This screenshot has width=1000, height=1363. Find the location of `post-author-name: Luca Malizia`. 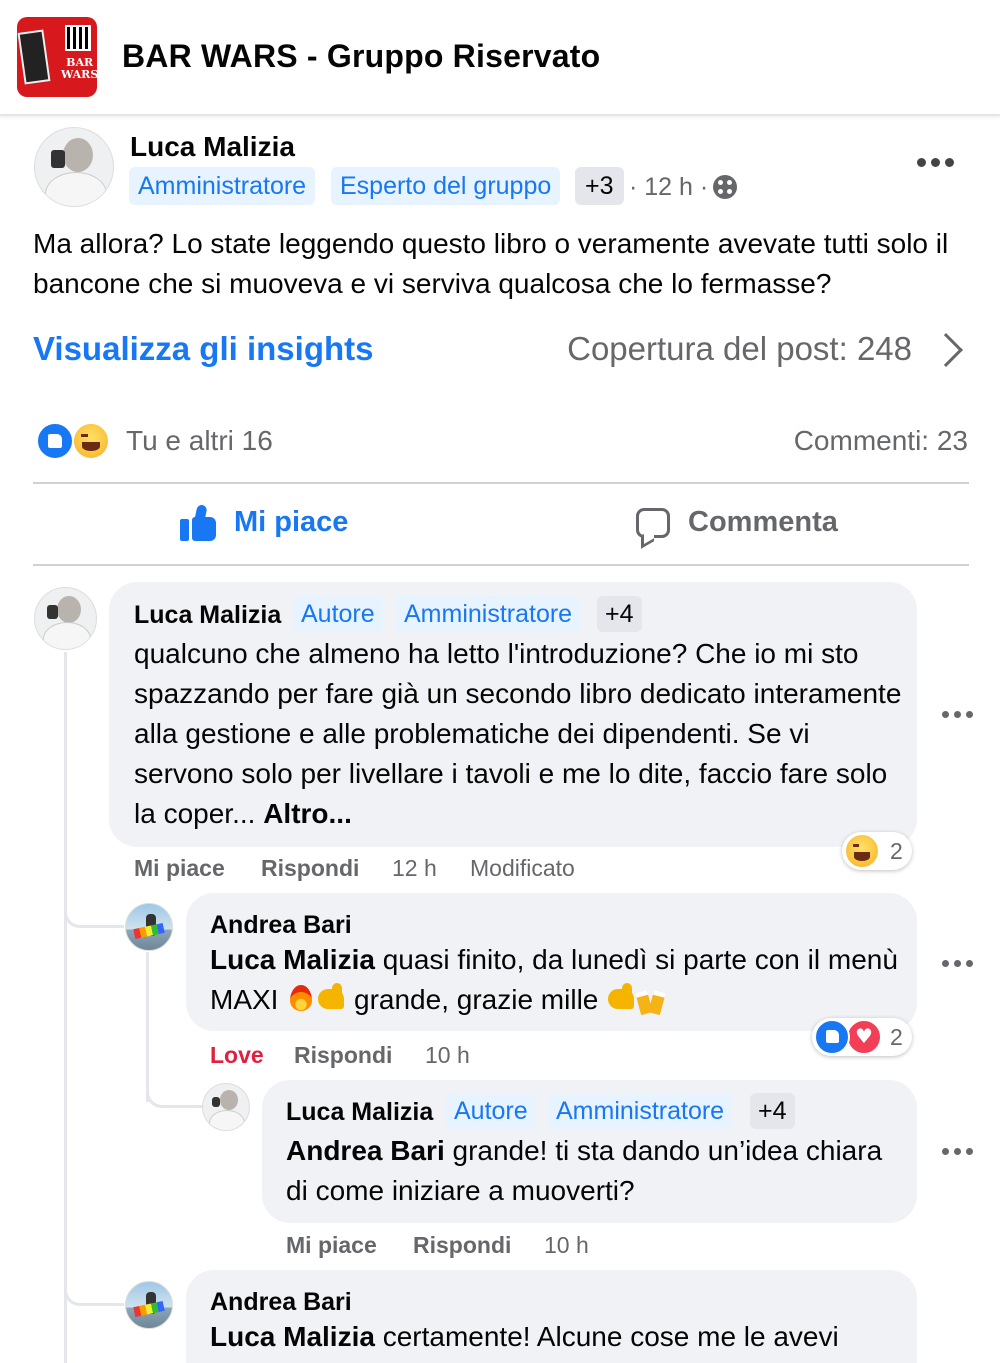

post-author-name: Luca Malizia is located at coordinates (212, 147).